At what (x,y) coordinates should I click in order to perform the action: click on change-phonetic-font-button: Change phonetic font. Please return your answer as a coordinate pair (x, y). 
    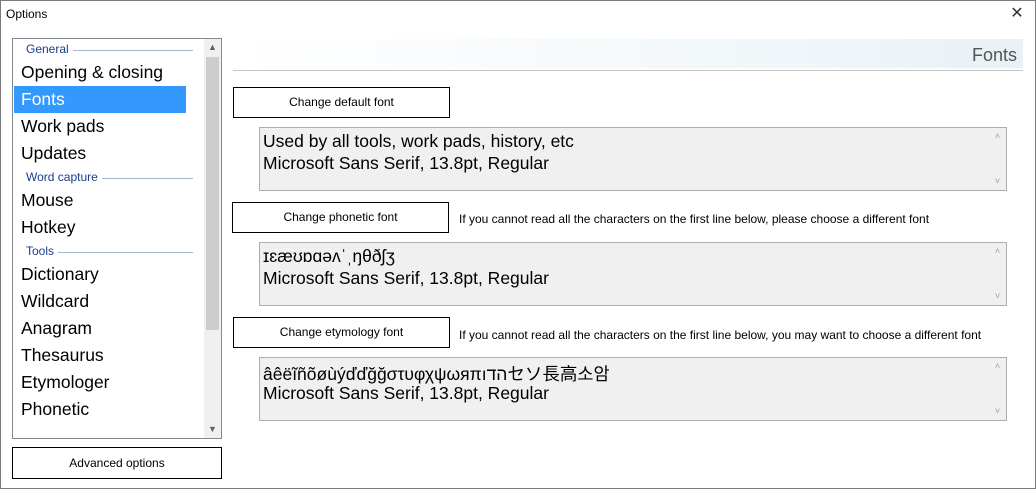
    Looking at the image, I should click on (340, 217).